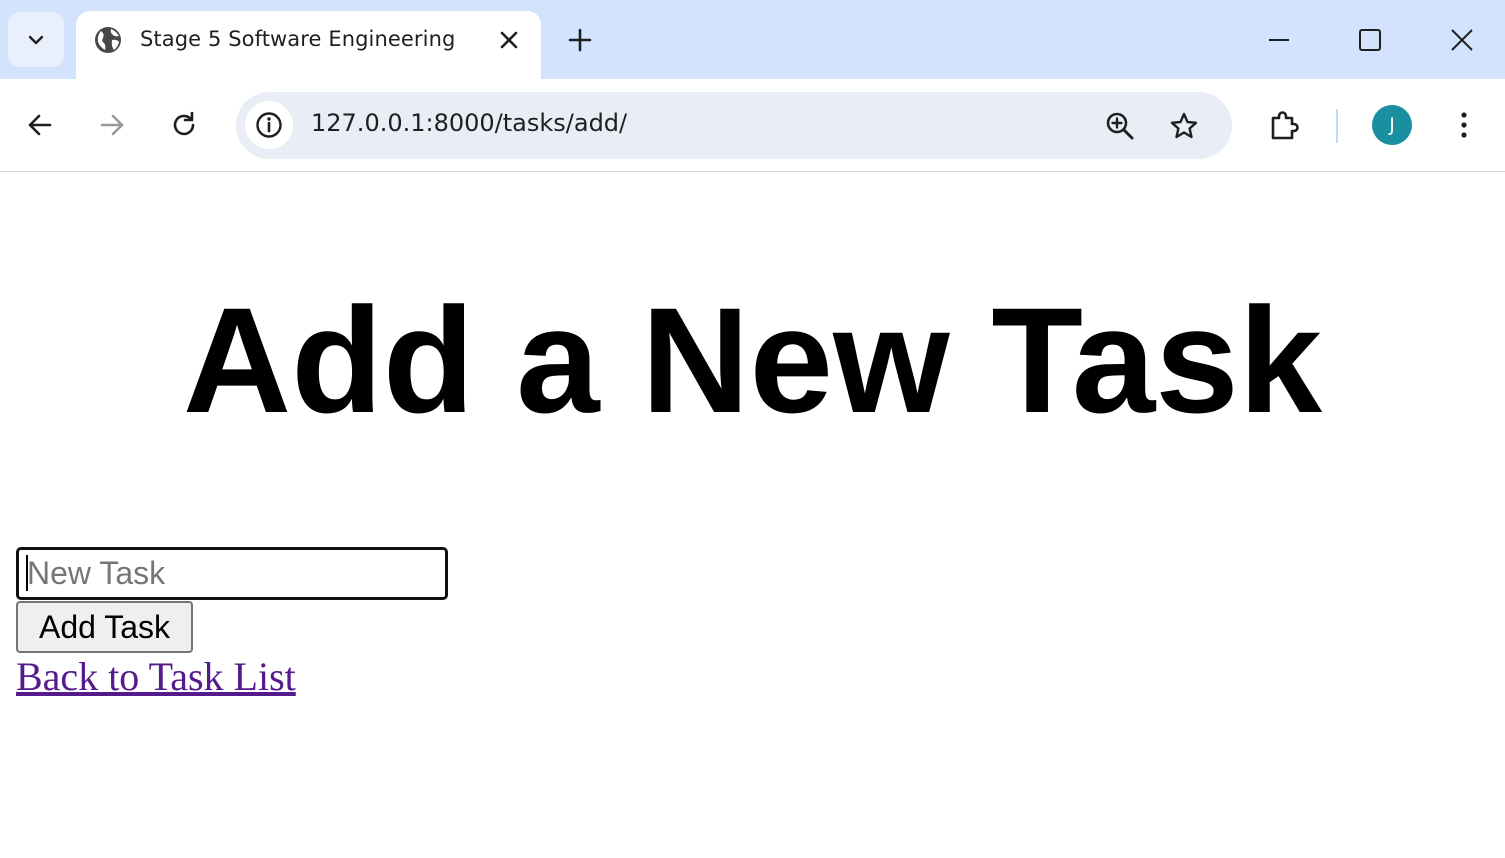  I want to click on avatar-initial: J, so click(1392, 125).